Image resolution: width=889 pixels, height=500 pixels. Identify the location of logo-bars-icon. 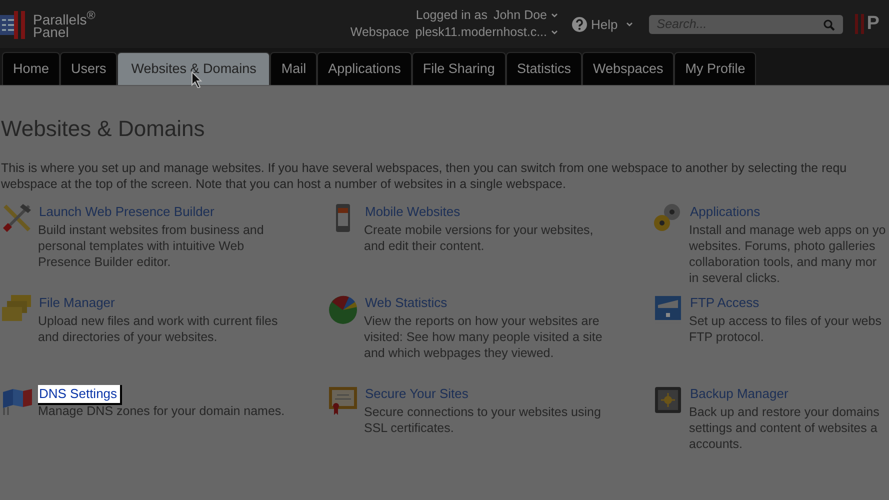
(859, 24).